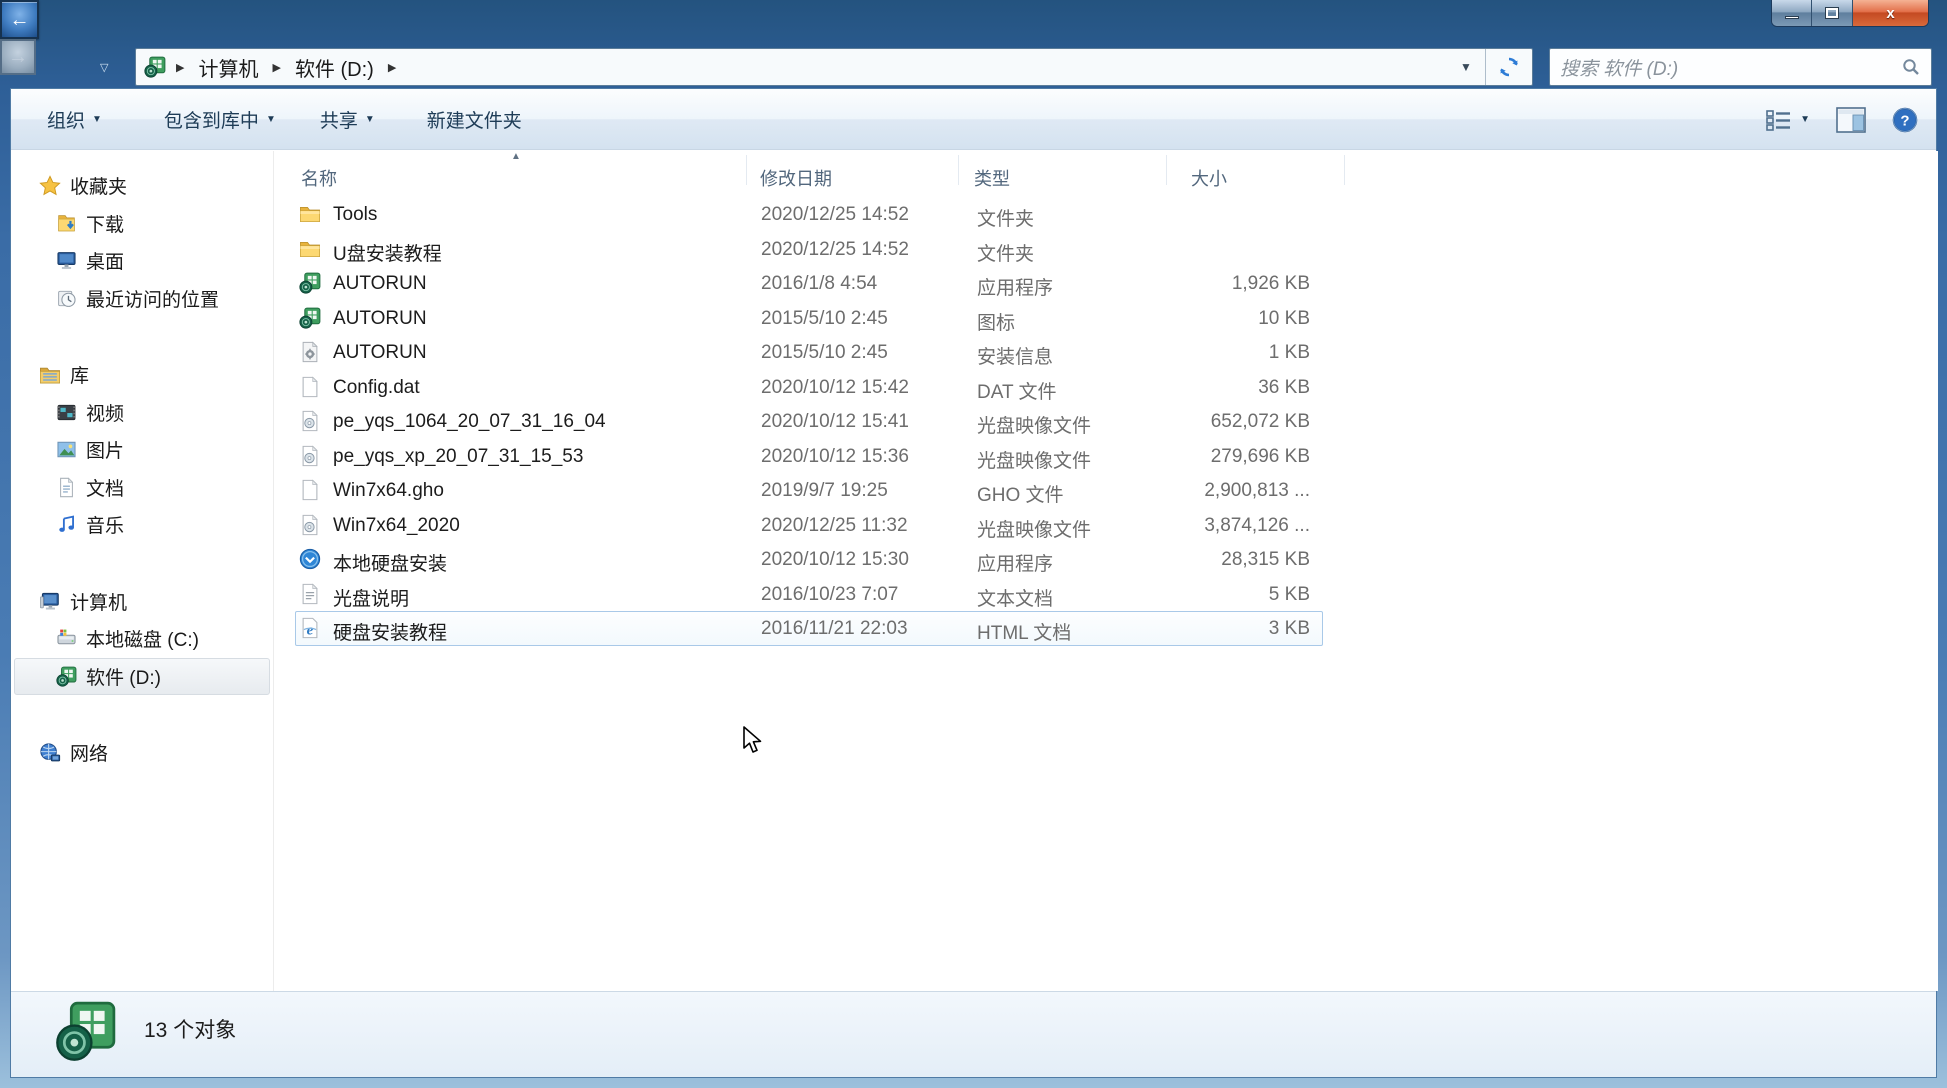  What do you see at coordinates (1209, 178) in the screenshot?
I see `column-header-大小: 大小` at bounding box center [1209, 178].